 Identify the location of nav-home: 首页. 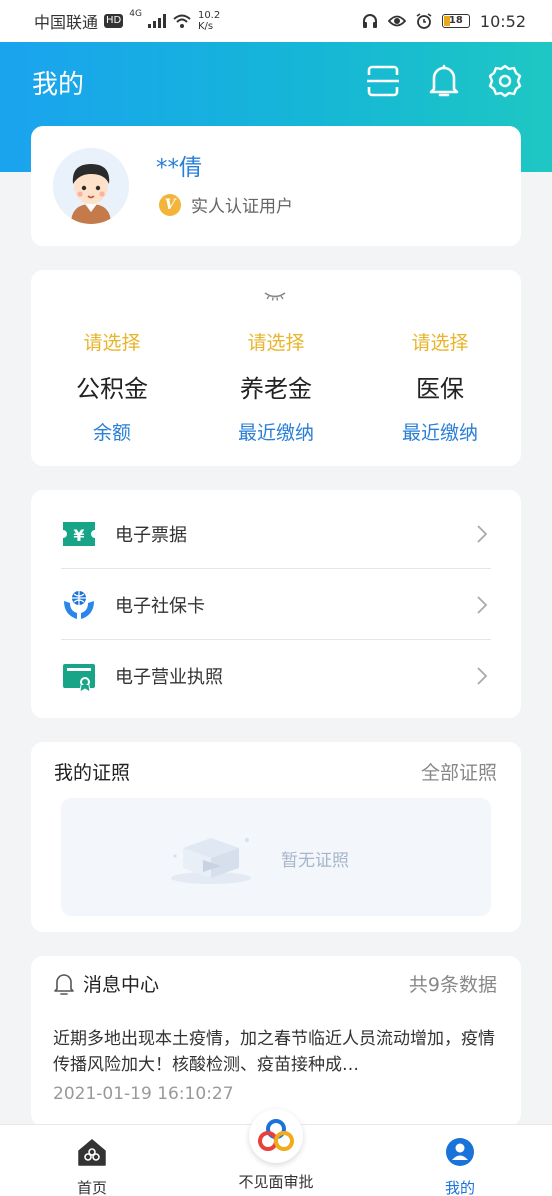
(92, 1166).